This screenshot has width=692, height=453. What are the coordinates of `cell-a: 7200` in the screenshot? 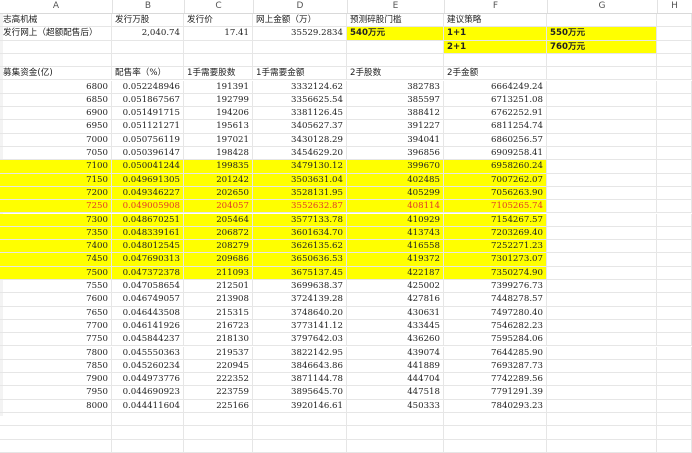 It's located at (56, 193).